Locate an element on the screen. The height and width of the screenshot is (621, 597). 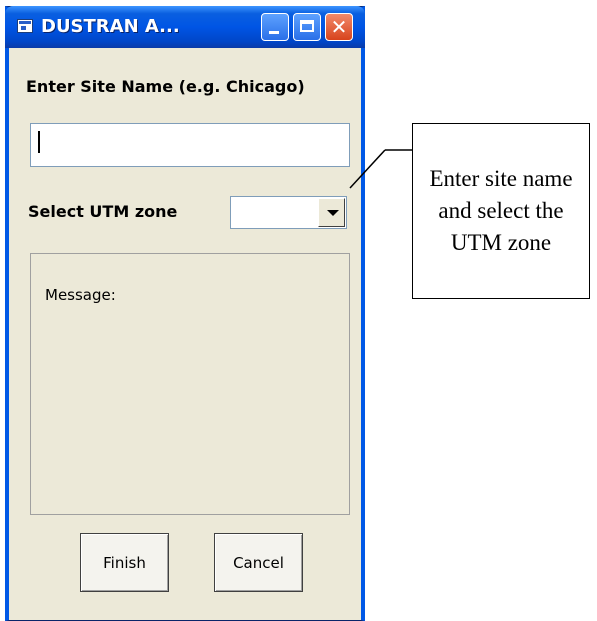
callout-leader-line is located at coordinates (380, 169).